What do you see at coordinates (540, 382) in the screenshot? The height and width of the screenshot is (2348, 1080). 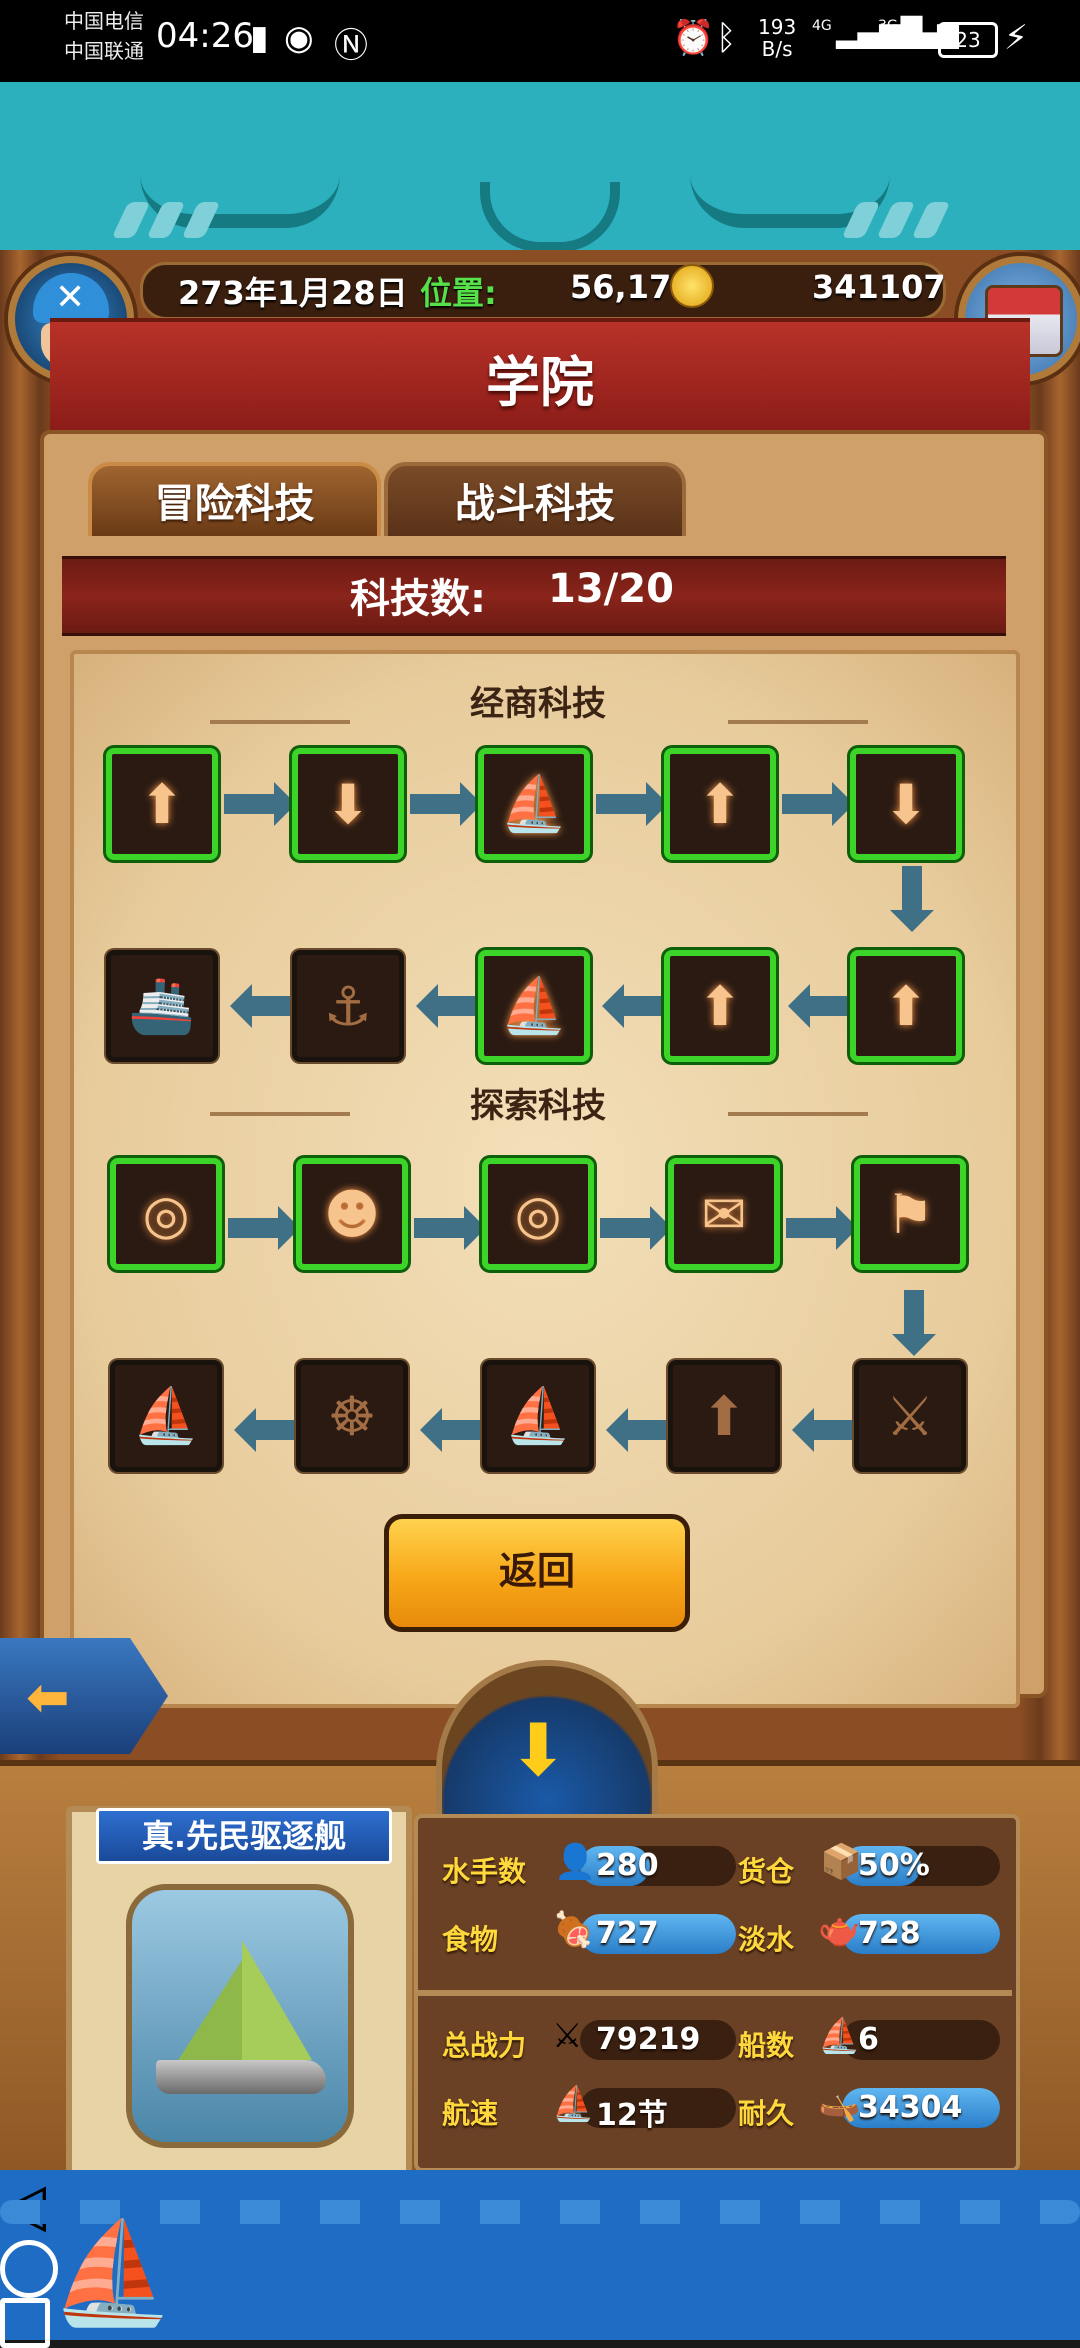 I see `page-title: 学院` at bounding box center [540, 382].